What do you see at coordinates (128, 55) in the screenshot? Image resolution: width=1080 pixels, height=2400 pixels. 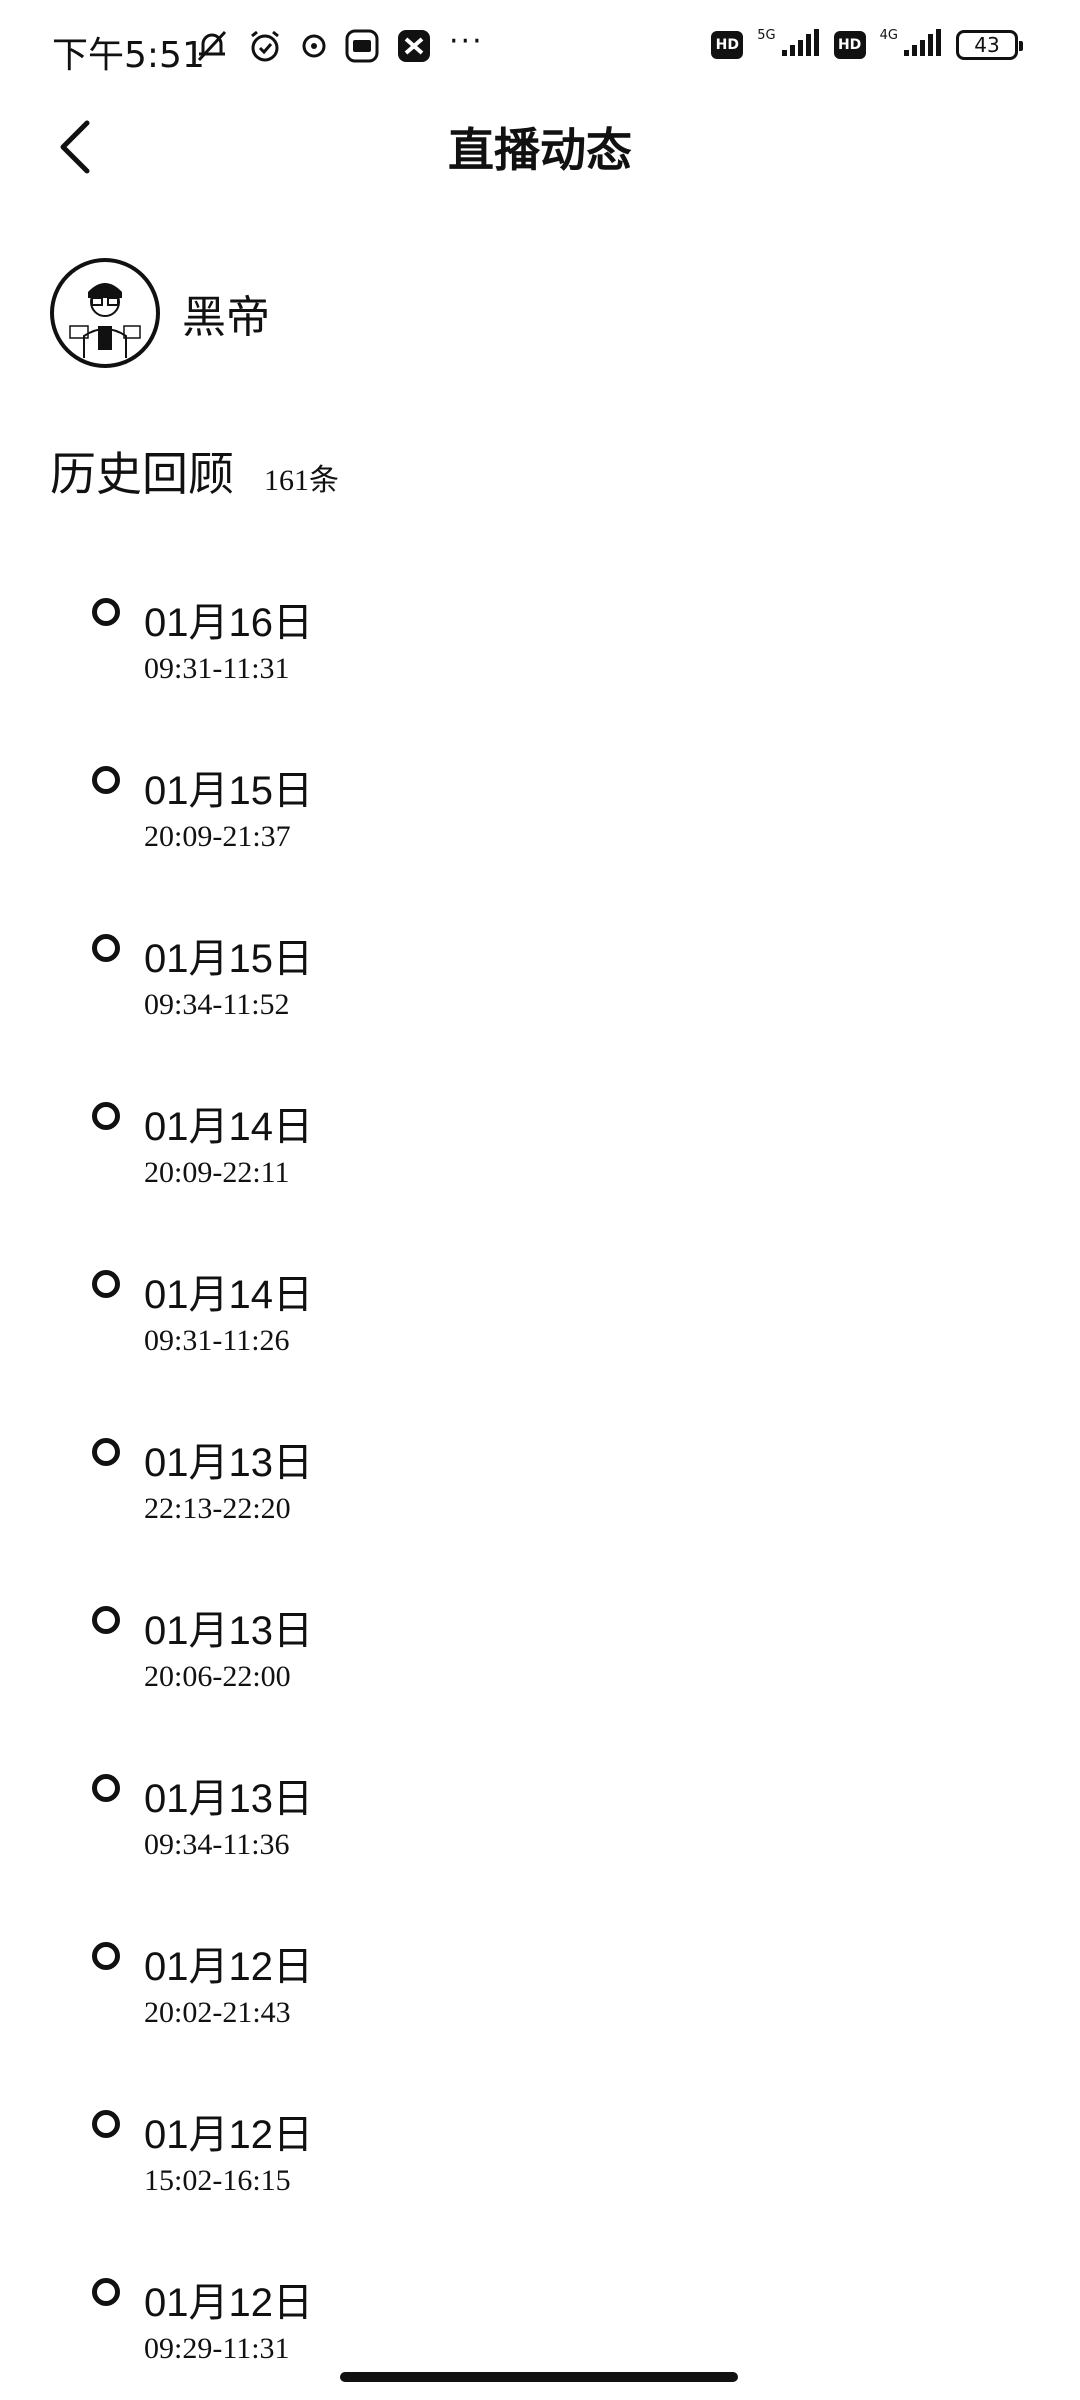 I see `status-time: 下午5:51` at bounding box center [128, 55].